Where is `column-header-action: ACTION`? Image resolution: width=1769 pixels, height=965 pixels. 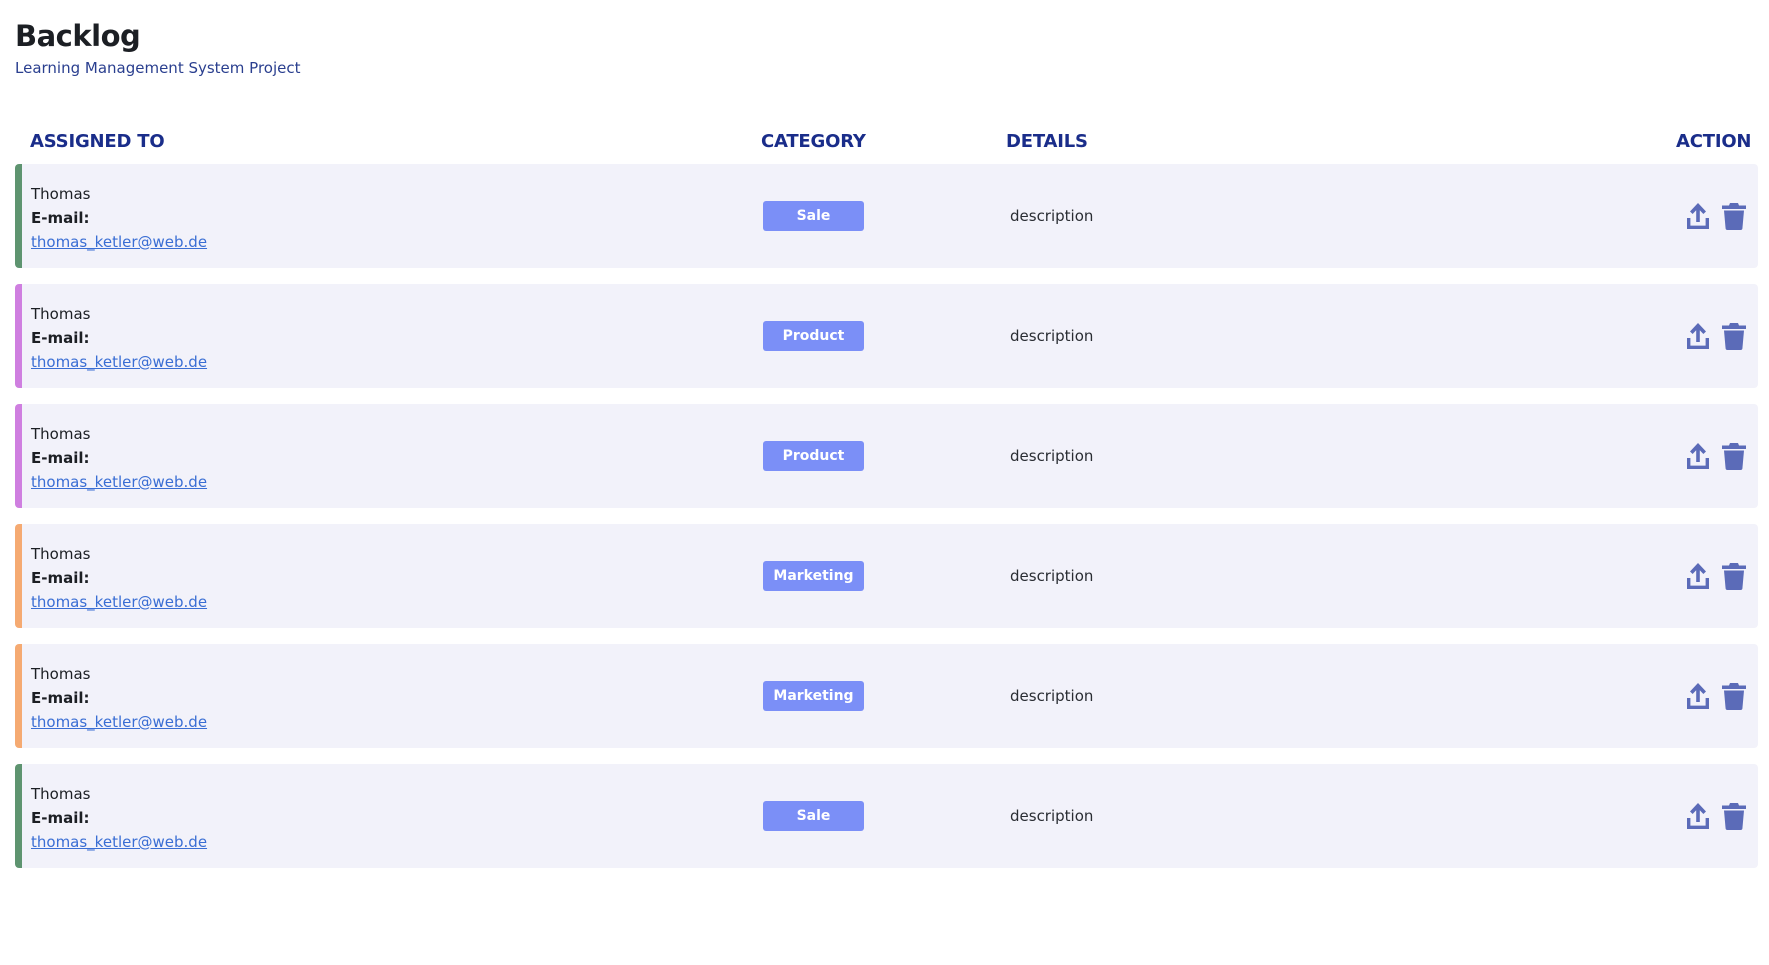
column-header-action: ACTION is located at coordinates (1714, 141).